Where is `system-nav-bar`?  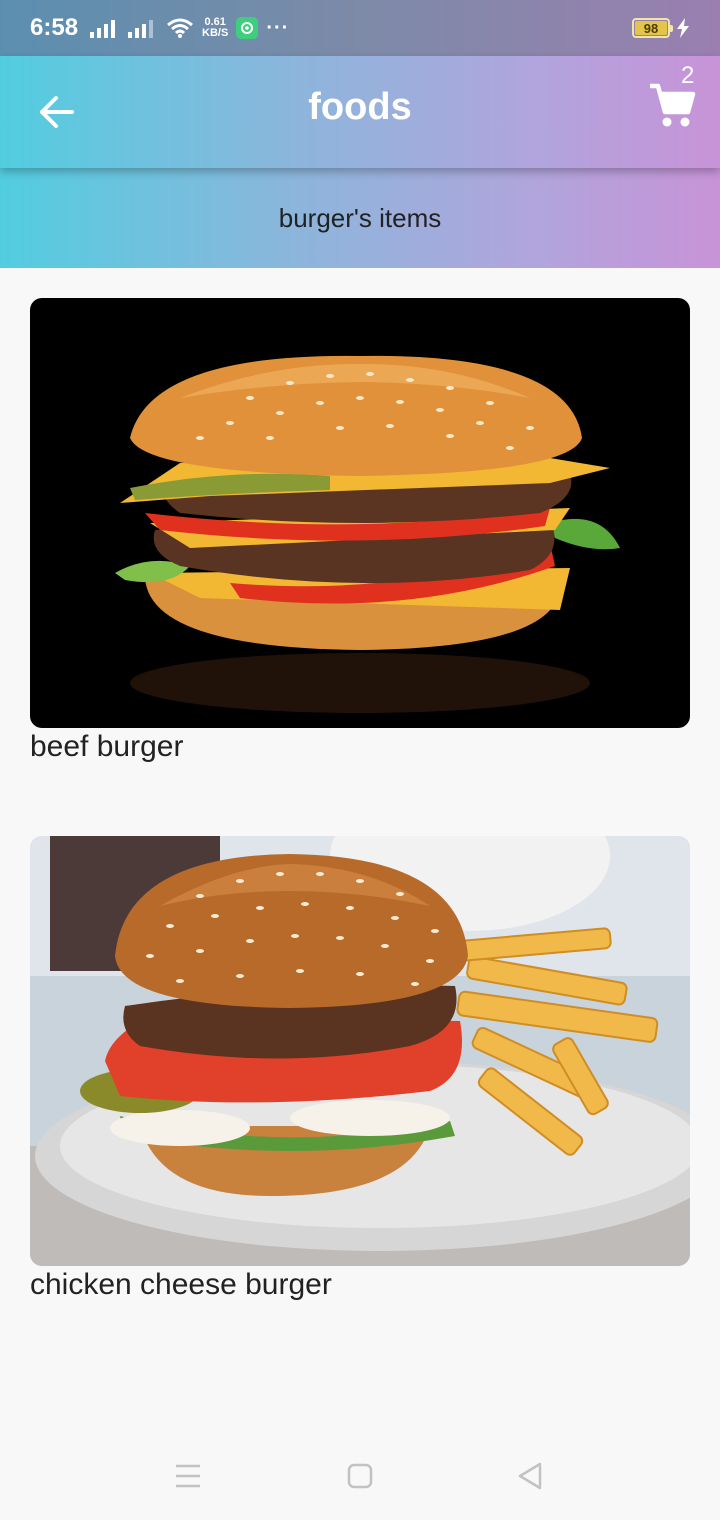 system-nav-bar is located at coordinates (360, 1475).